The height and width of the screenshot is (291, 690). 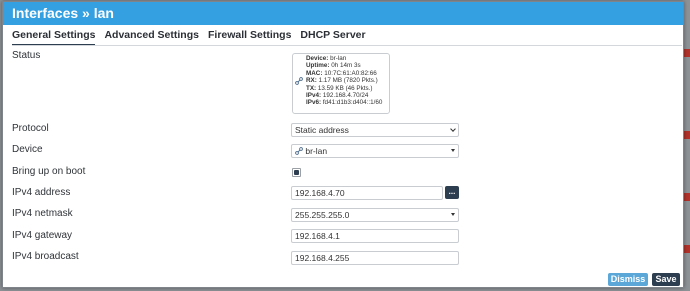 I want to click on protocol-label: Protocol, so click(x=30, y=128).